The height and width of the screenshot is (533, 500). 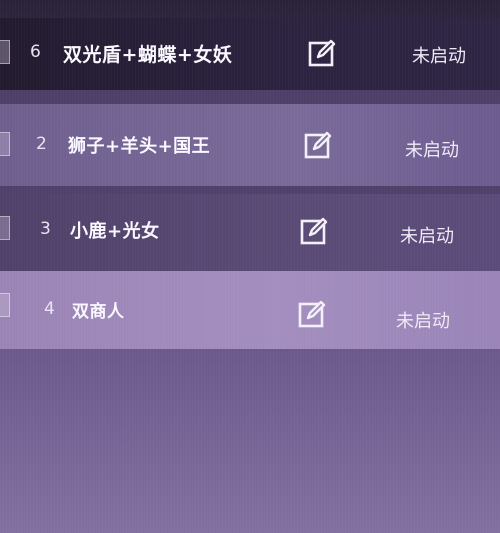 What do you see at coordinates (49, 309) in the screenshot?
I see `row-number: 4` at bounding box center [49, 309].